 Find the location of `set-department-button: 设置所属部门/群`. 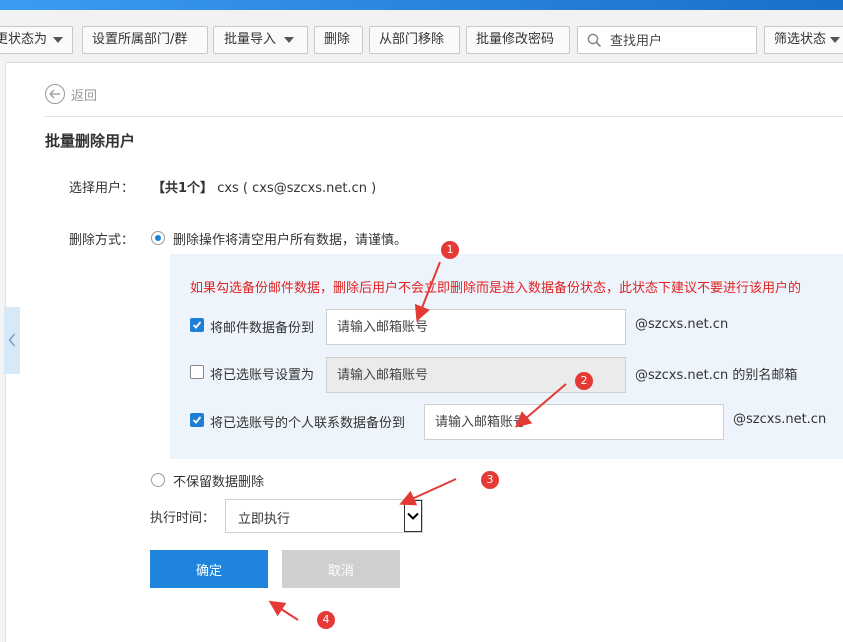

set-department-button: 设置所属部门/群 is located at coordinates (145, 40).